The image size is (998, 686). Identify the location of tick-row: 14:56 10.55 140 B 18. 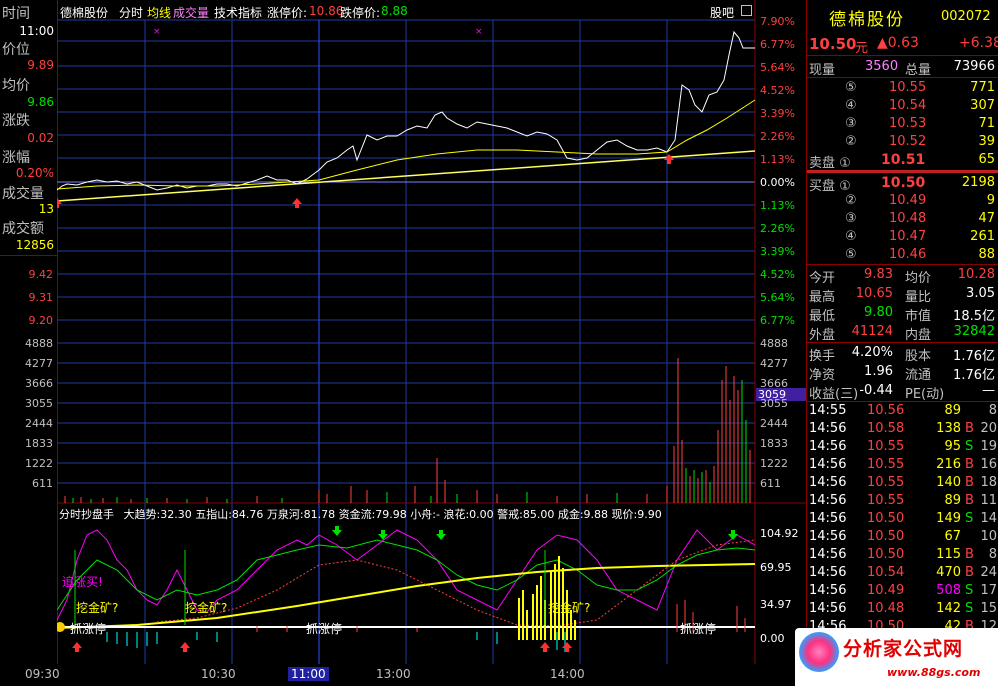
(902, 483).